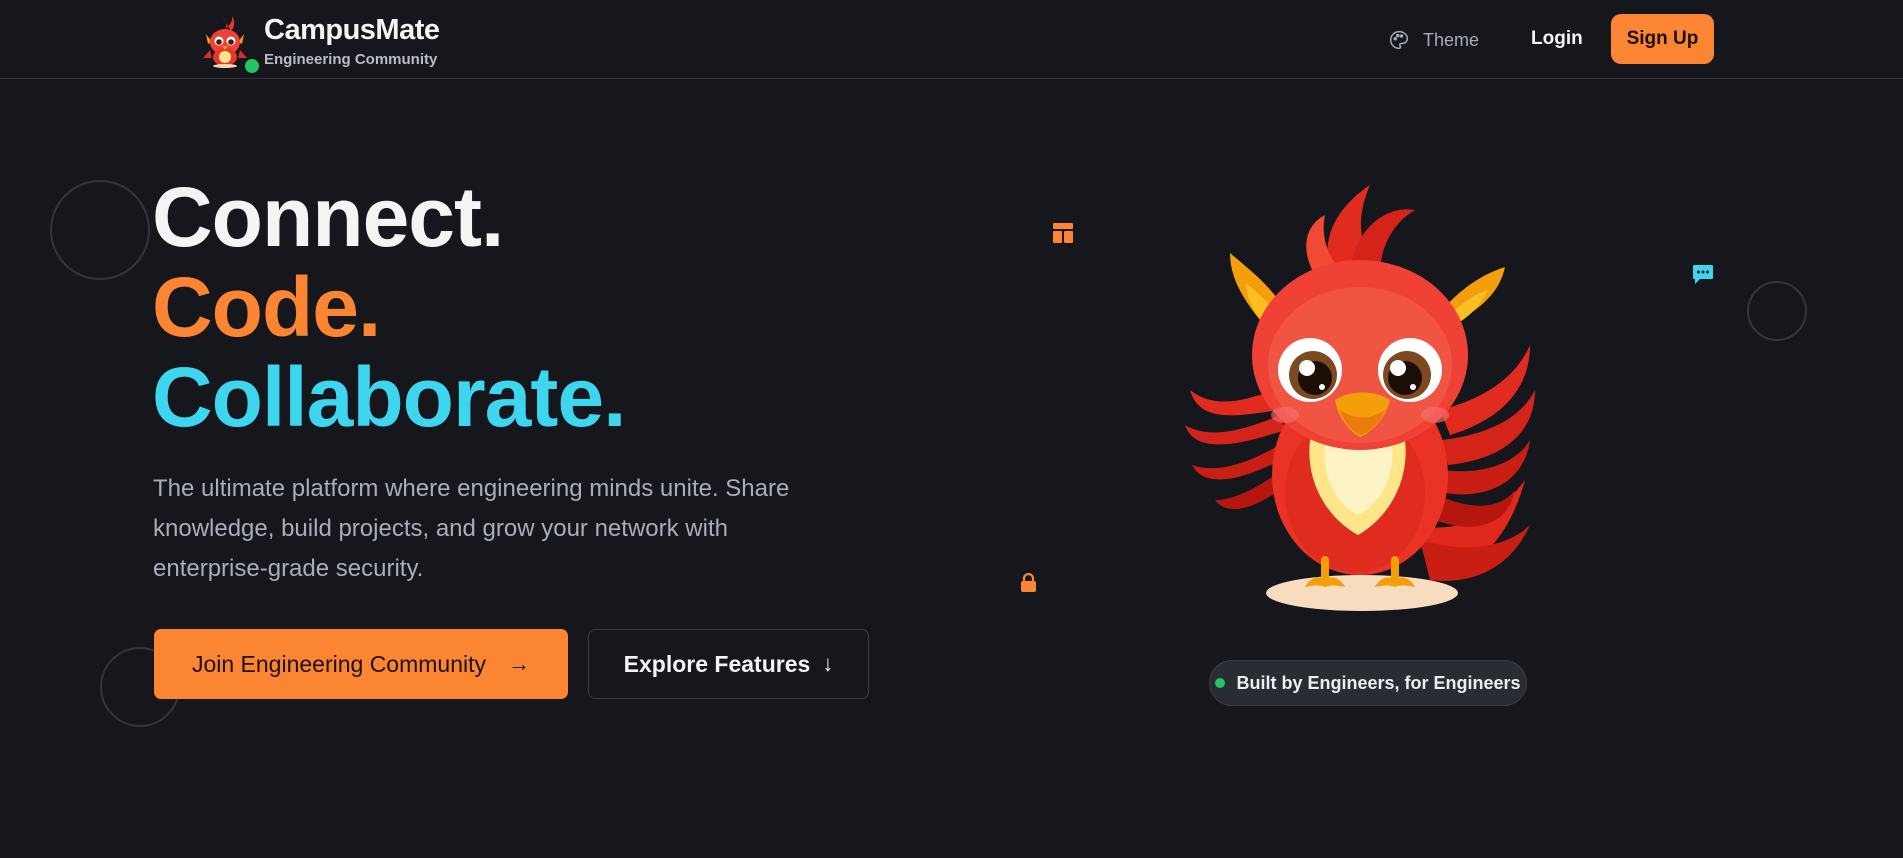 The height and width of the screenshot is (858, 1903). I want to click on layout-icon, so click(1063, 233).